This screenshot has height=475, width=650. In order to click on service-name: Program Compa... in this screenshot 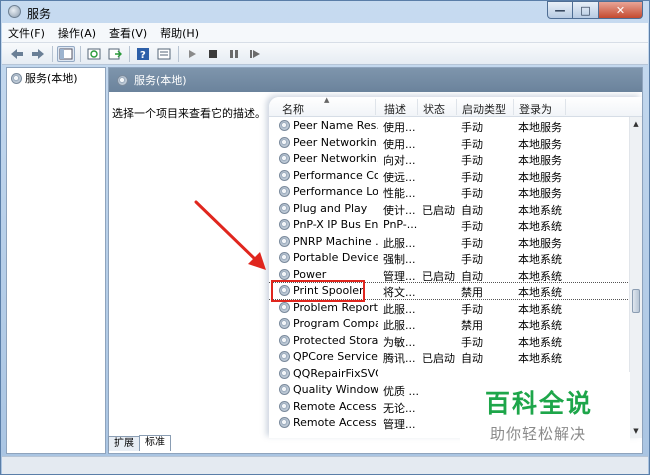, I will do `click(335, 323)`.